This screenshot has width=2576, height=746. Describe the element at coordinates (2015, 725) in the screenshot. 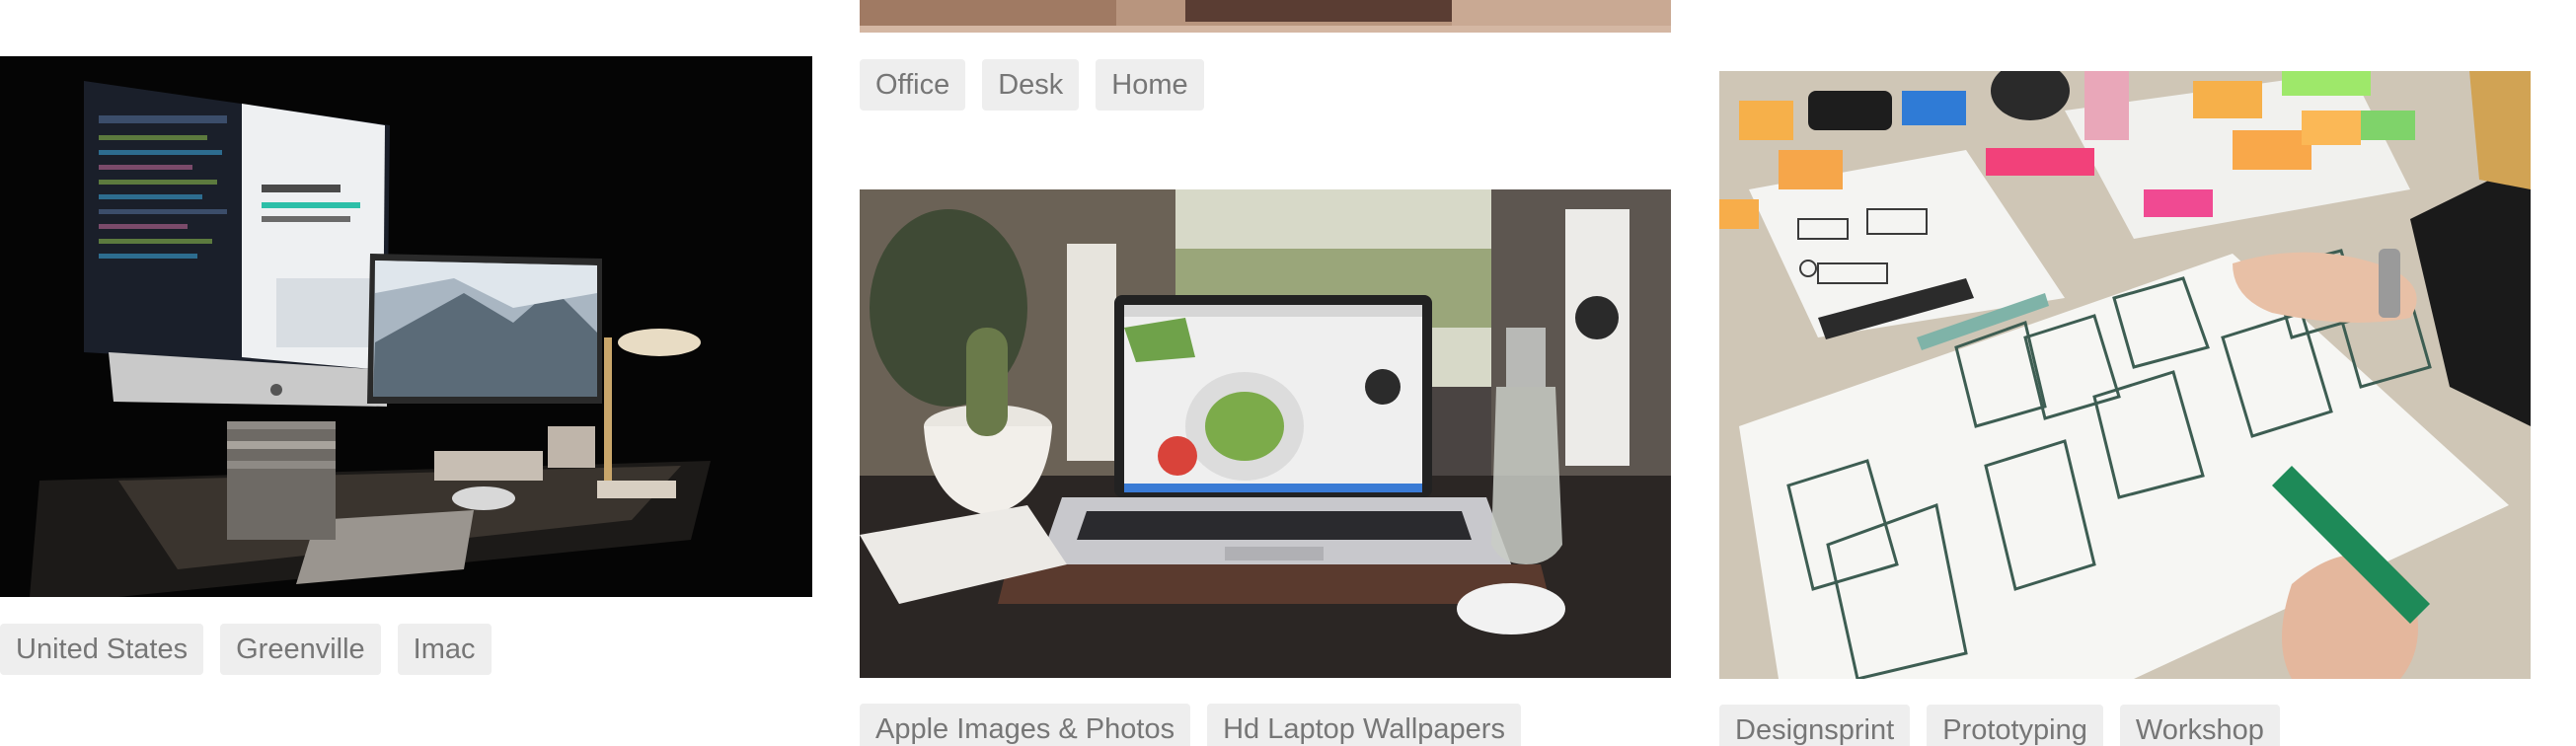

I see `tag-prototyping: Prototyping` at that location.